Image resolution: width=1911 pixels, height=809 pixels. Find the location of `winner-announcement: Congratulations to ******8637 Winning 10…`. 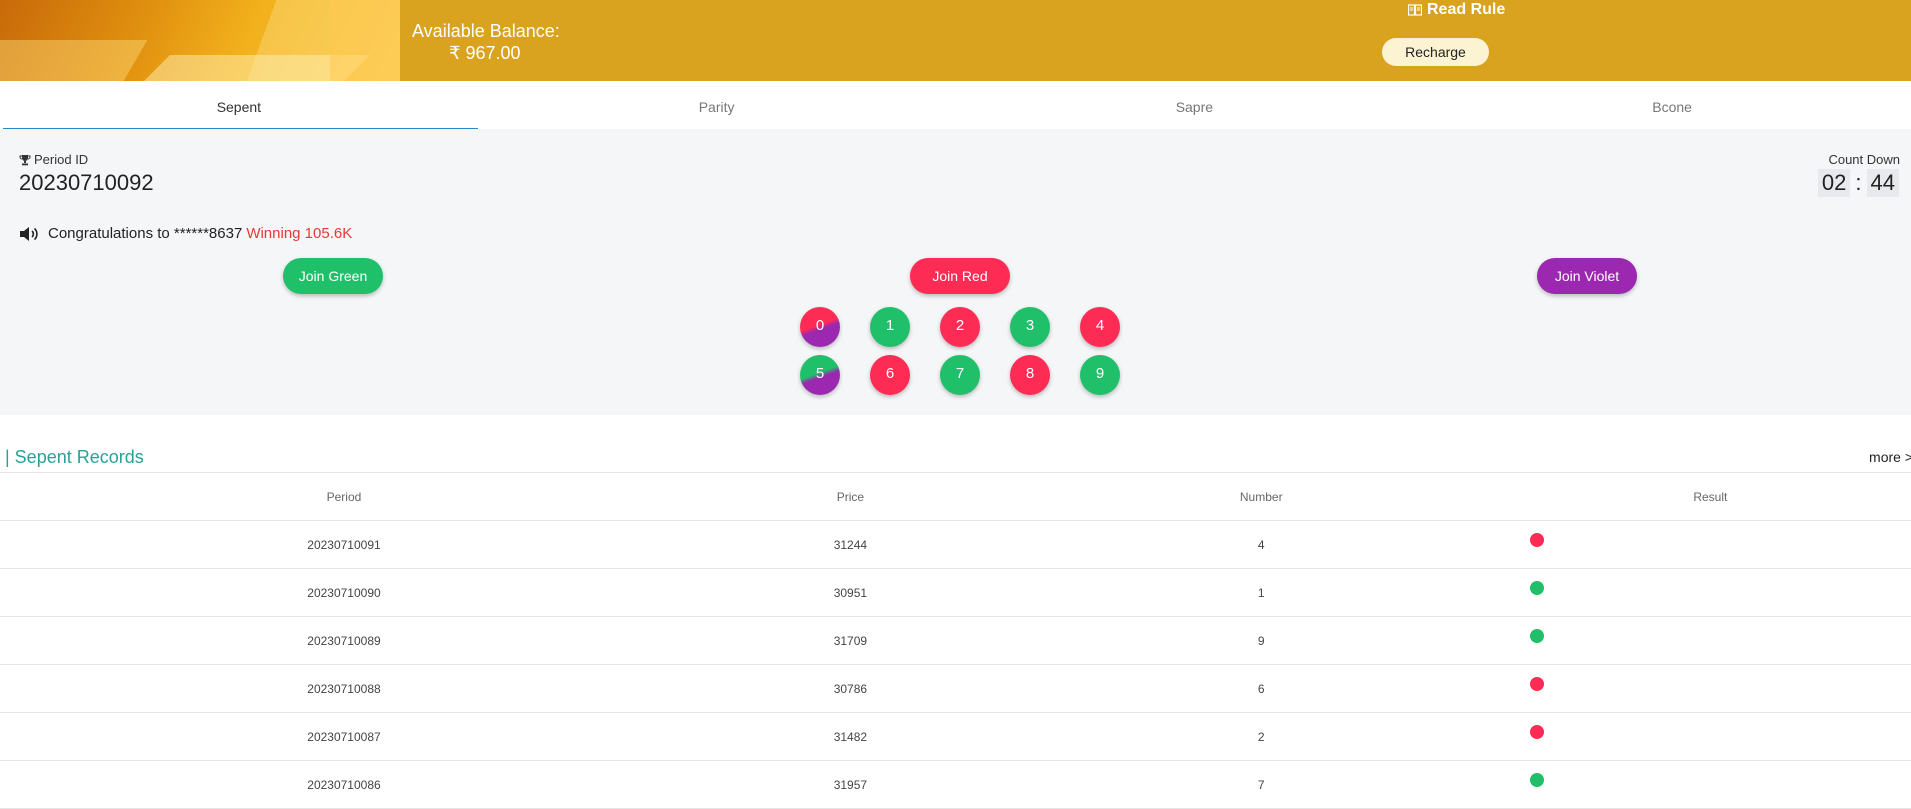

winner-announcement: Congratulations to ******8637 Winning 10… is located at coordinates (185, 233).